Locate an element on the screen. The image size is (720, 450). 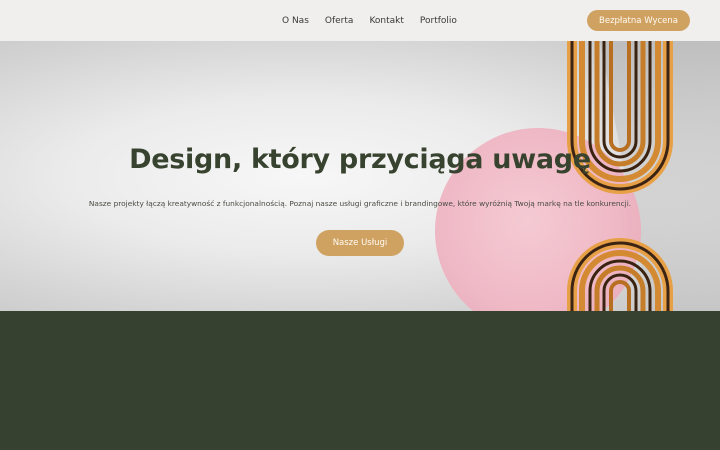
our-services-button: Nasze Usługi is located at coordinates (360, 243).